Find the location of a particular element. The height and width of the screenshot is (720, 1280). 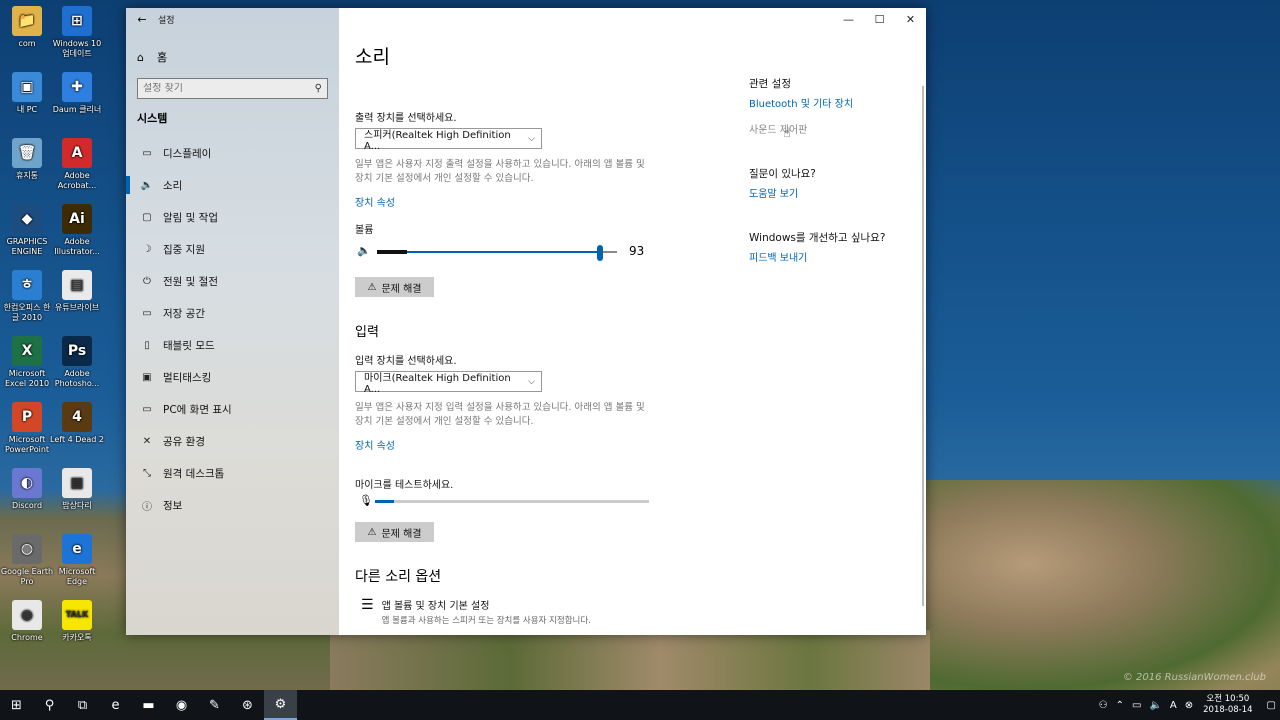

taskbar-app-button: e is located at coordinates (115, 705).